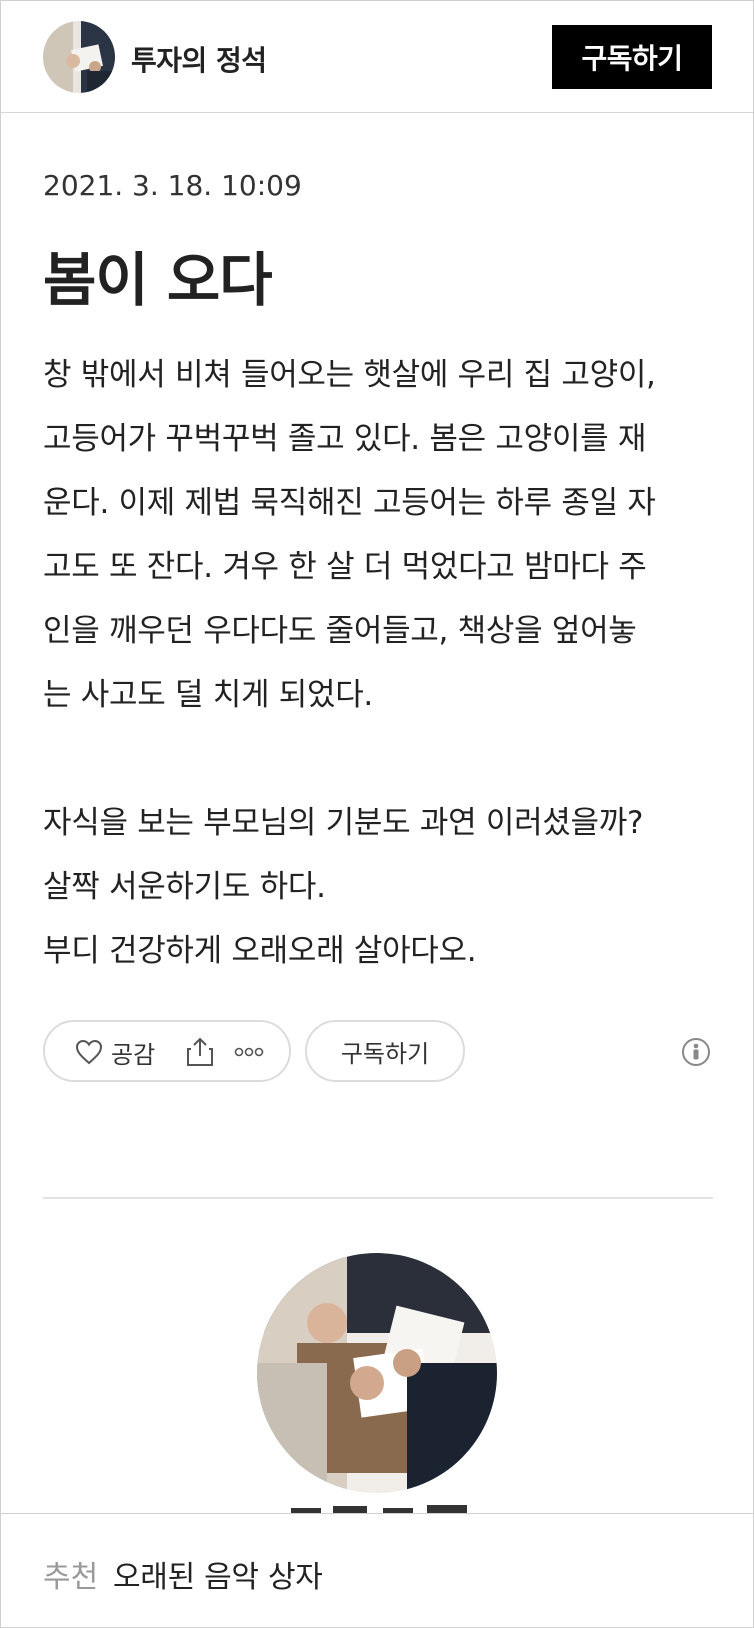  What do you see at coordinates (385, 1051) in the screenshot?
I see `subscribe-pill-button: 구독하기` at bounding box center [385, 1051].